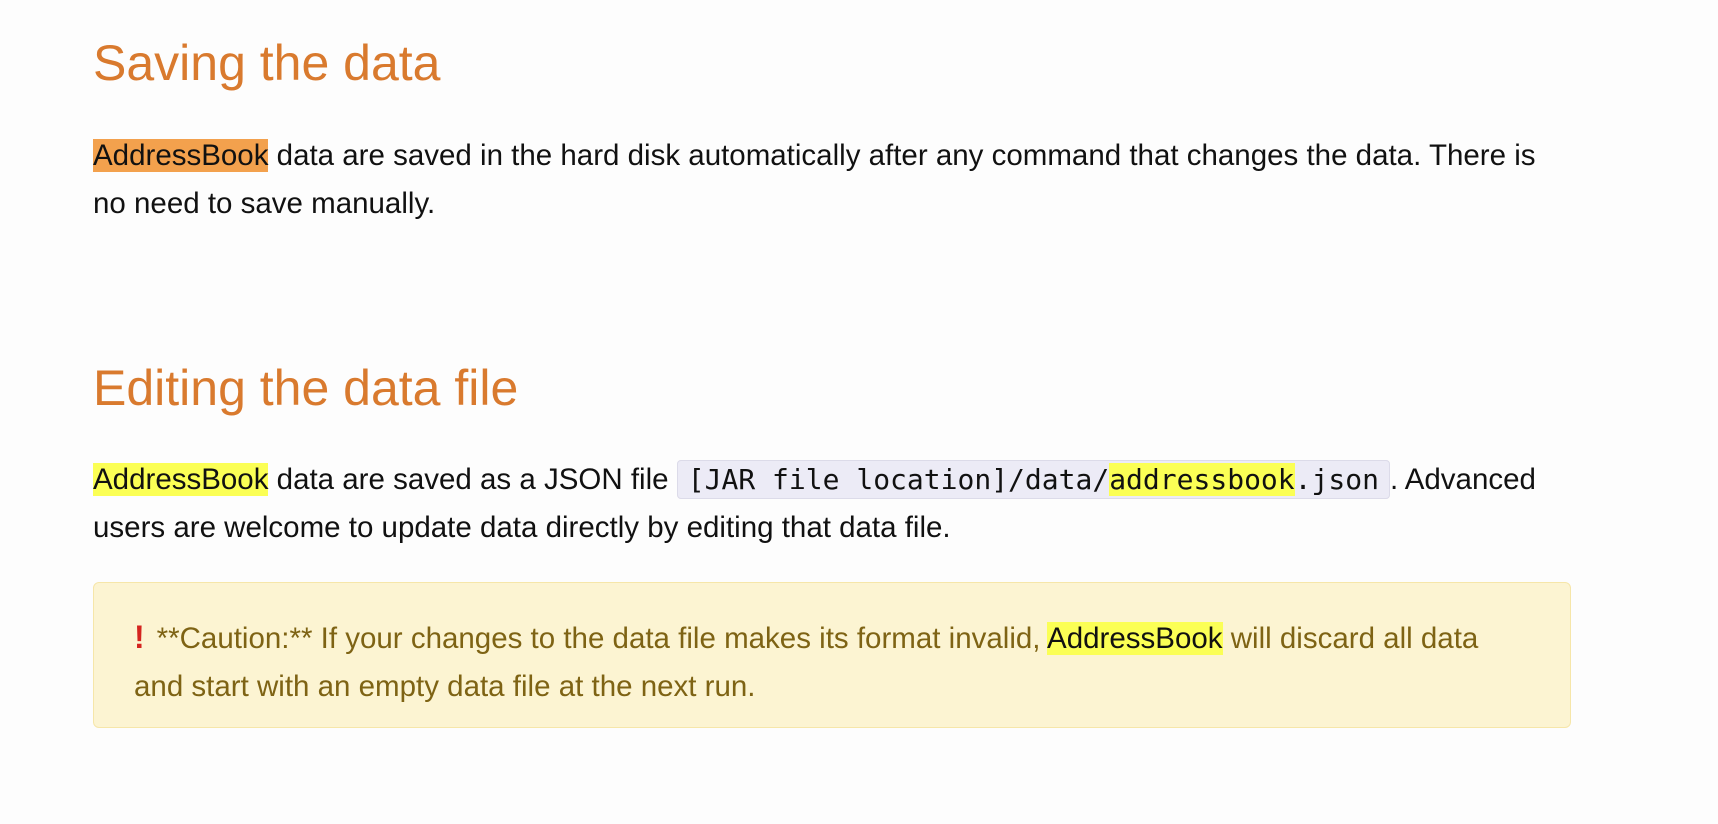 This screenshot has width=1718, height=824. I want to click on heading-editing-the-data-file: Editing the data file, so click(306, 388).